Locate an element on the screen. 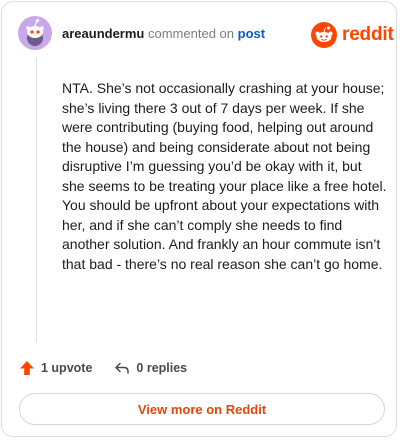 This screenshot has height=440, width=400. replies-button: 0 replies is located at coordinates (150, 368).